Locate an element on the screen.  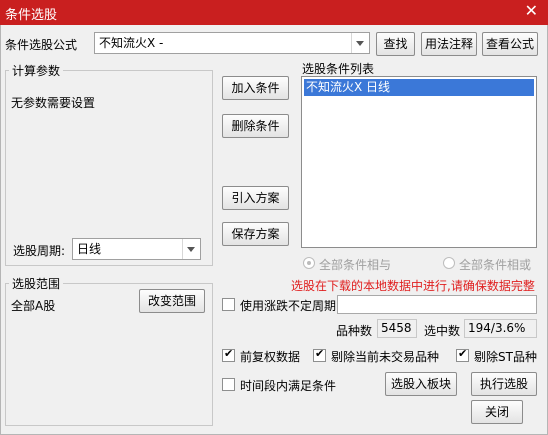
formula-select: 不知流火X - is located at coordinates (232, 43).